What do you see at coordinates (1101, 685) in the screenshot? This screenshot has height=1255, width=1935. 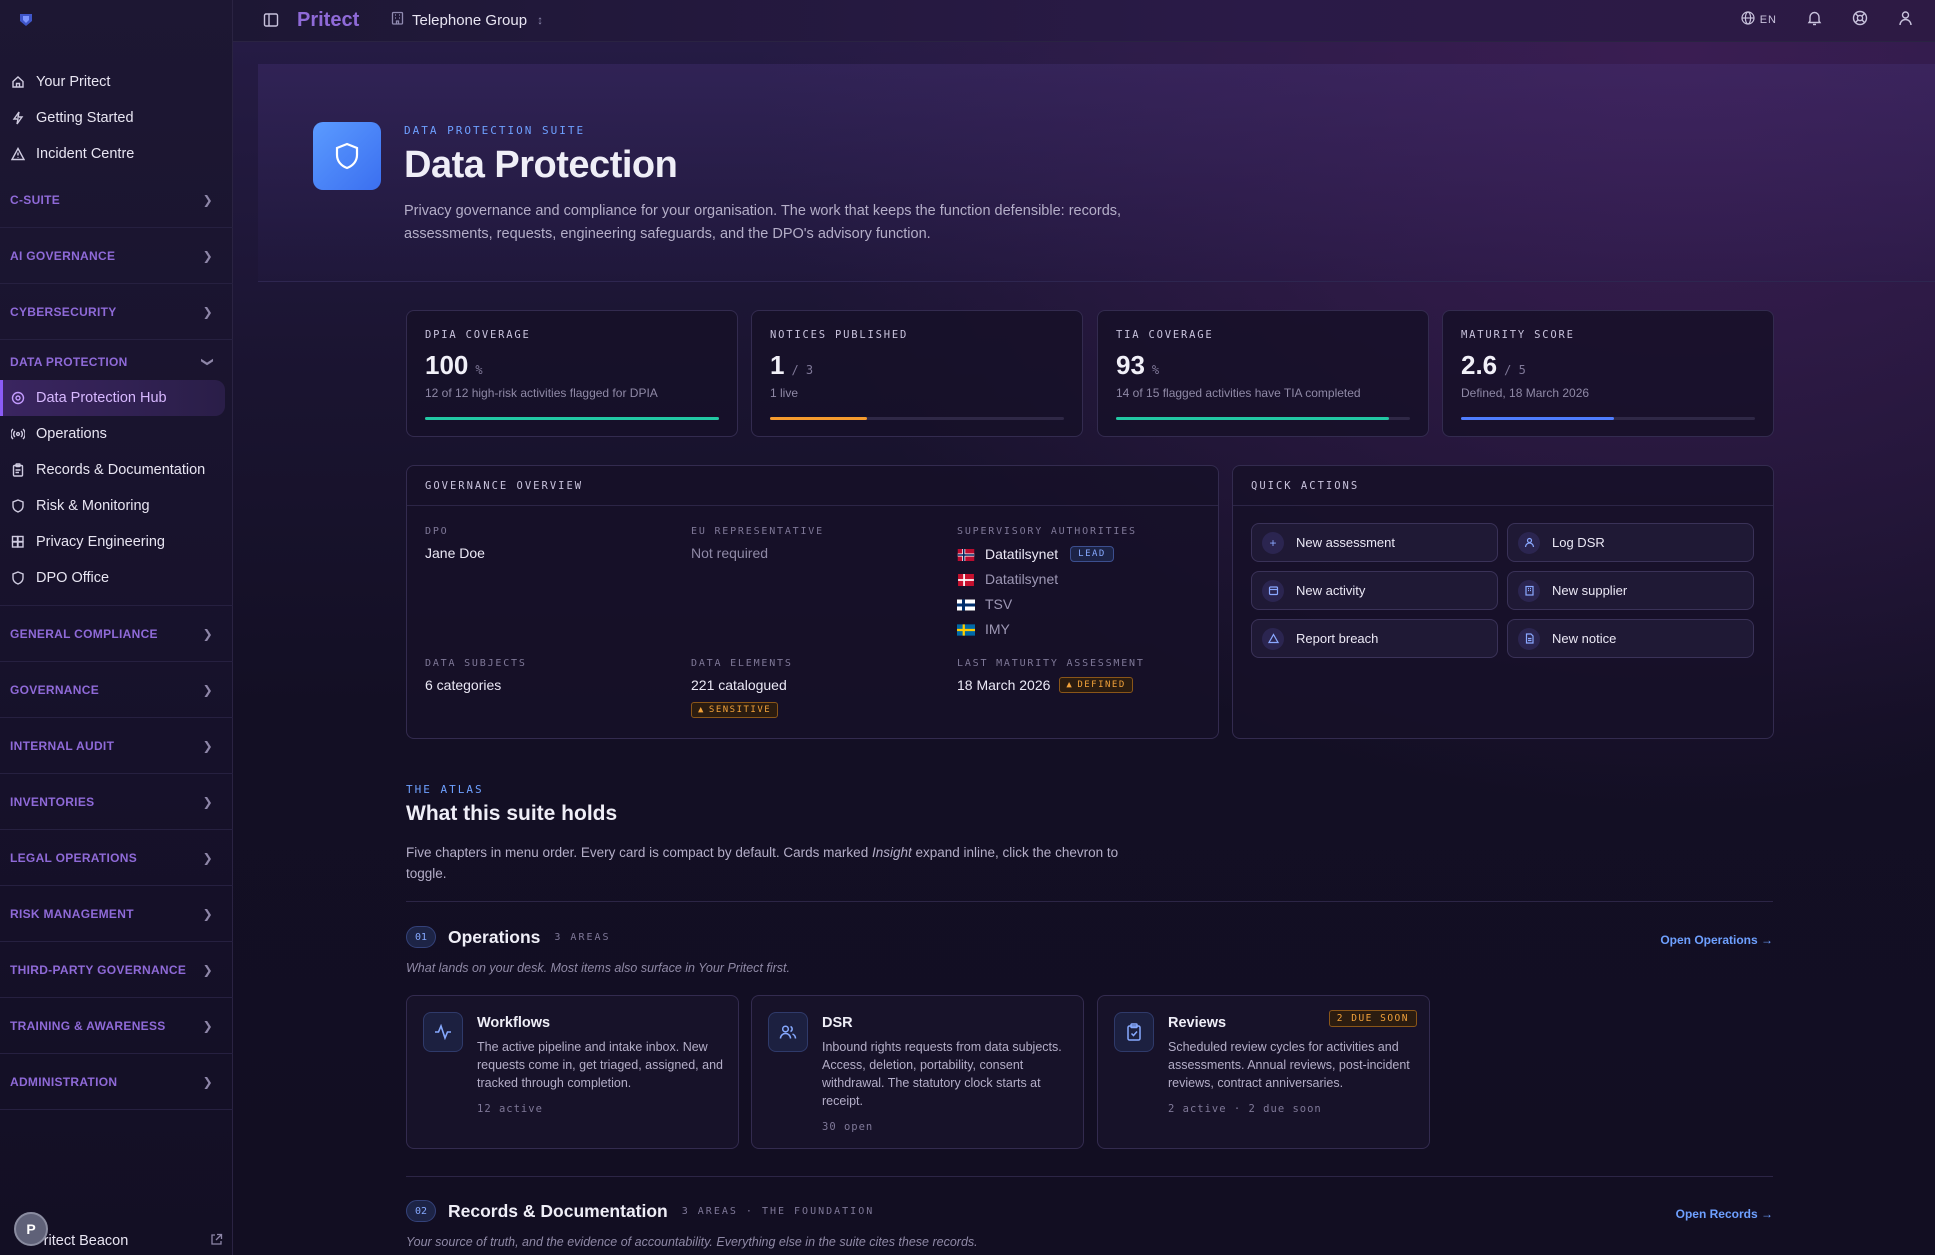 I see `badge-label: DEFINED` at bounding box center [1101, 685].